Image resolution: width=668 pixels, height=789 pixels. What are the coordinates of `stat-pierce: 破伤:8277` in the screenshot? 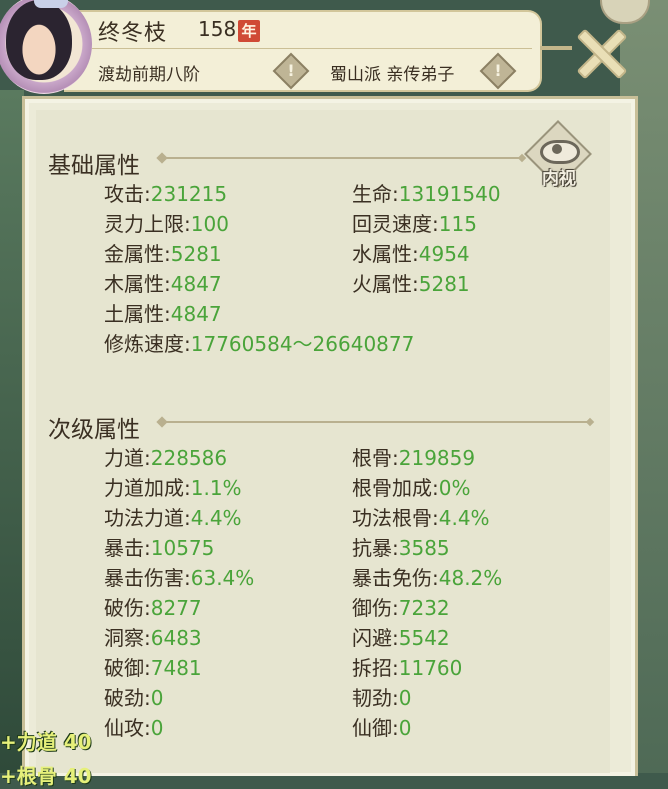 It's located at (153, 608).